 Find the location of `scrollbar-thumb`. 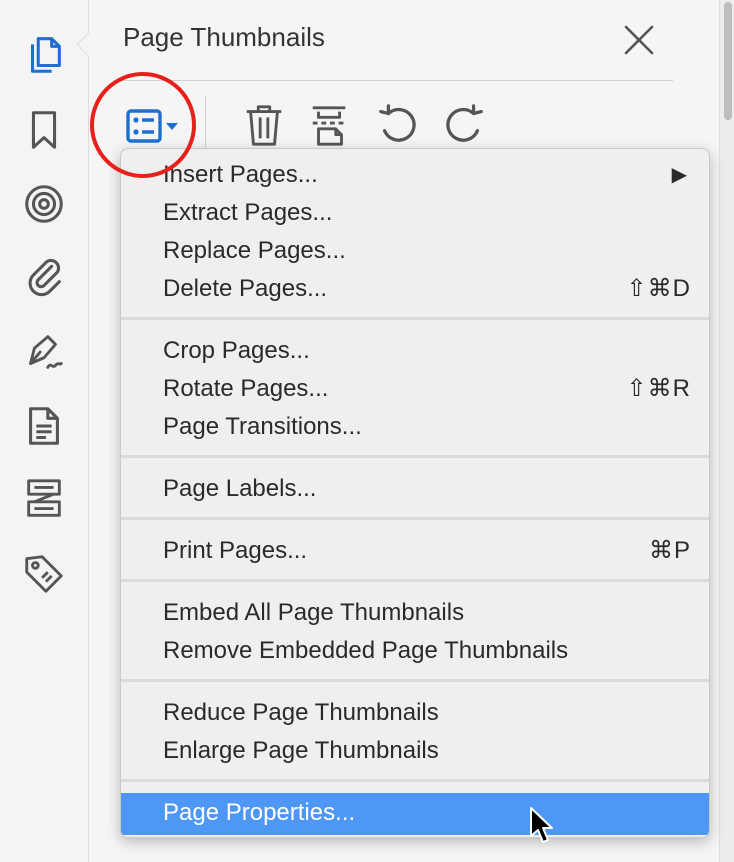

scrollbar-thumb is located at coordinates (728, 61).